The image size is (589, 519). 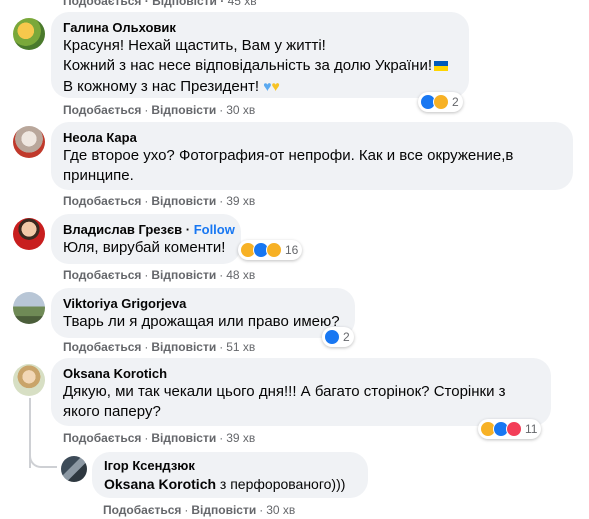 What do you see at coordinates (171, 86) in the screenshot?
I see `comment-line: В кожному з нас Президент! ♥♥` at bounding box center [171, 86].